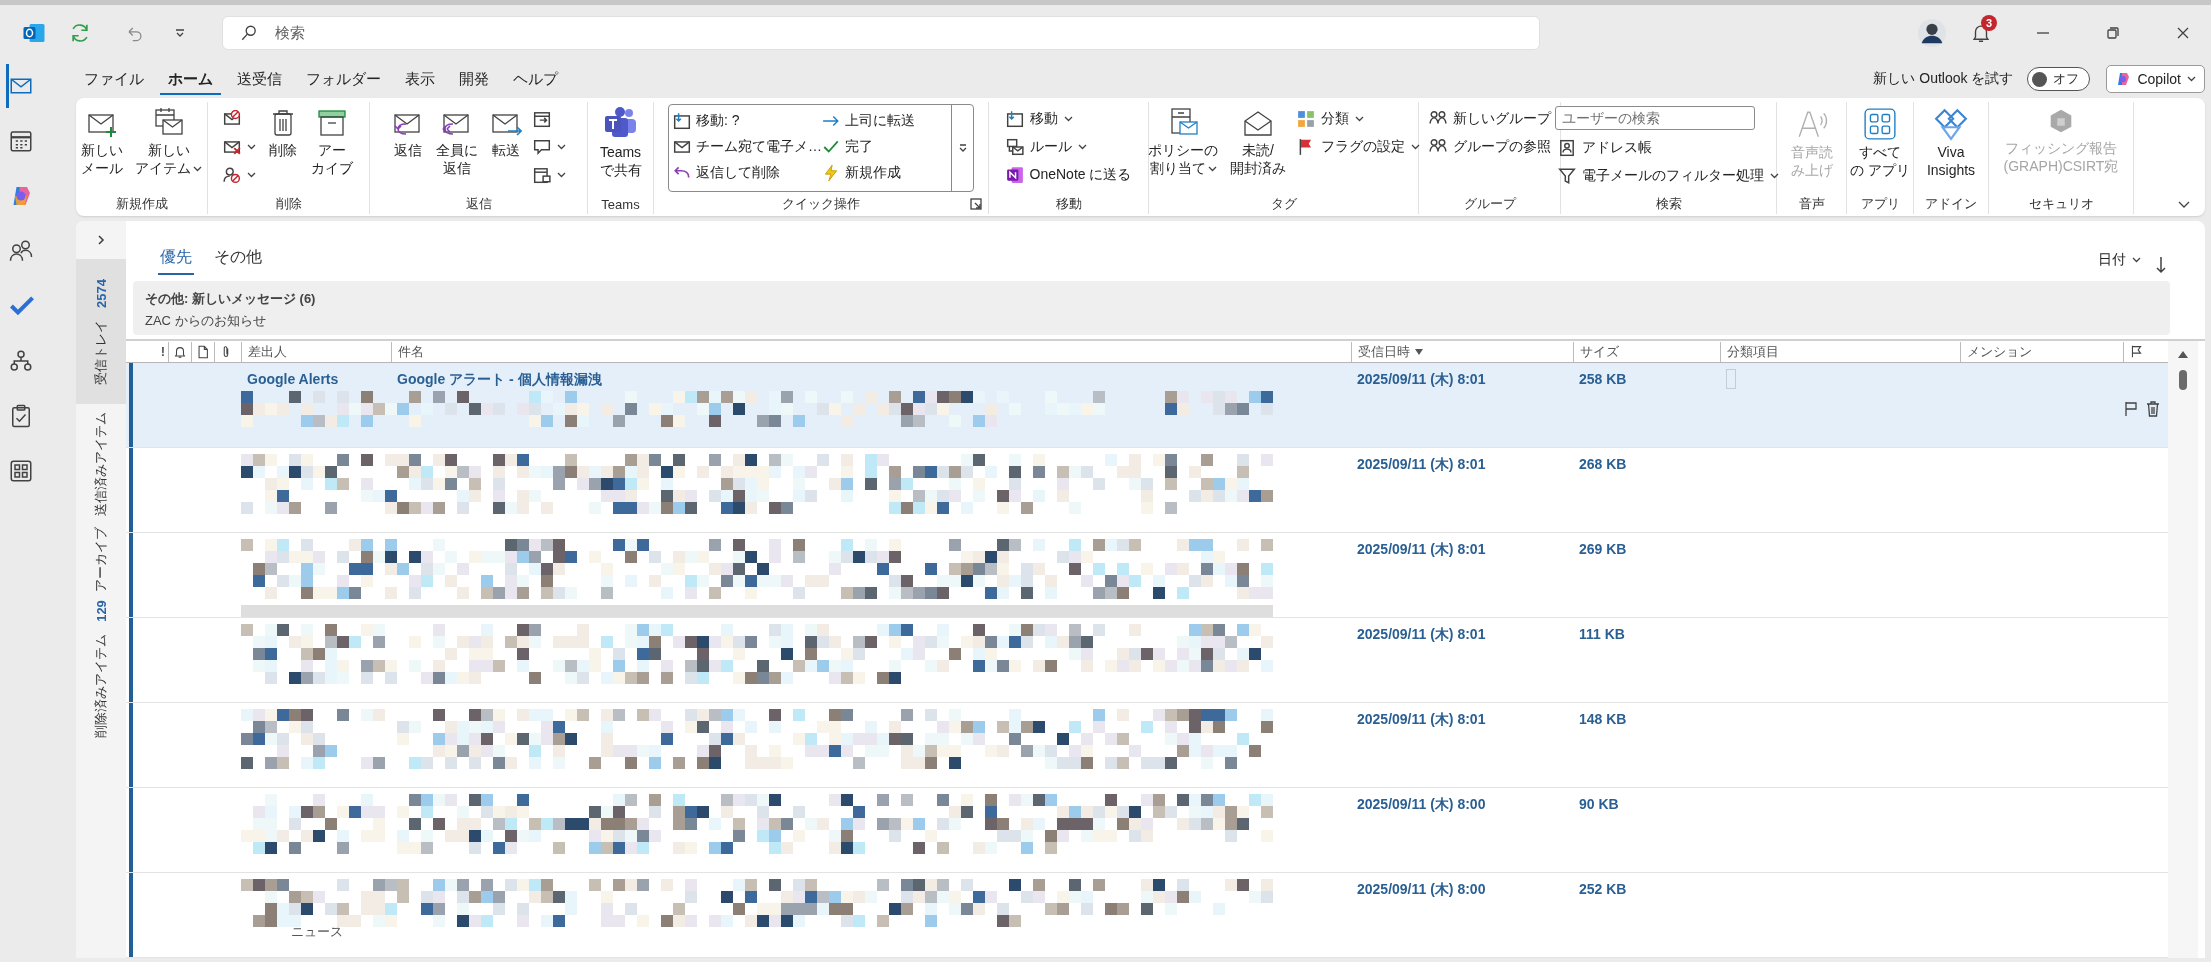 The image size is (2211, 962). Describe the element at coordinates (1068, 175) in the screenshot. I see `ribbon-button: OneNote に送る` at that location.